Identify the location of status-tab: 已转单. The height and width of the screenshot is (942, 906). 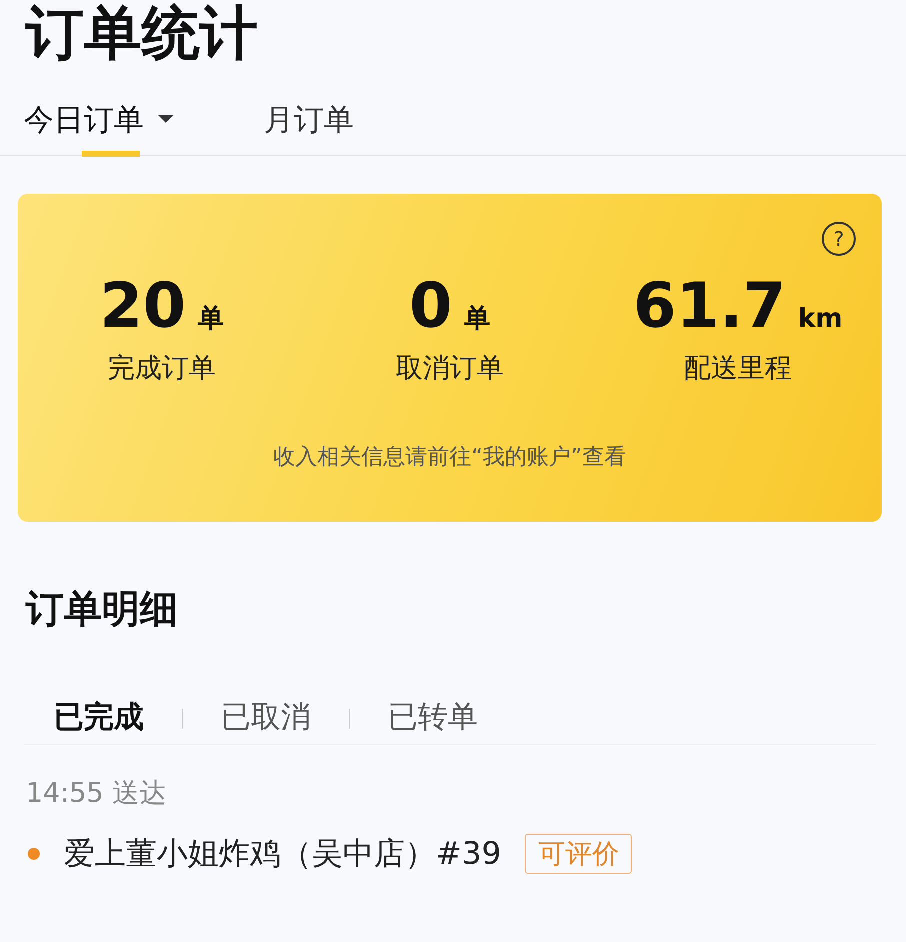
(433, 717).